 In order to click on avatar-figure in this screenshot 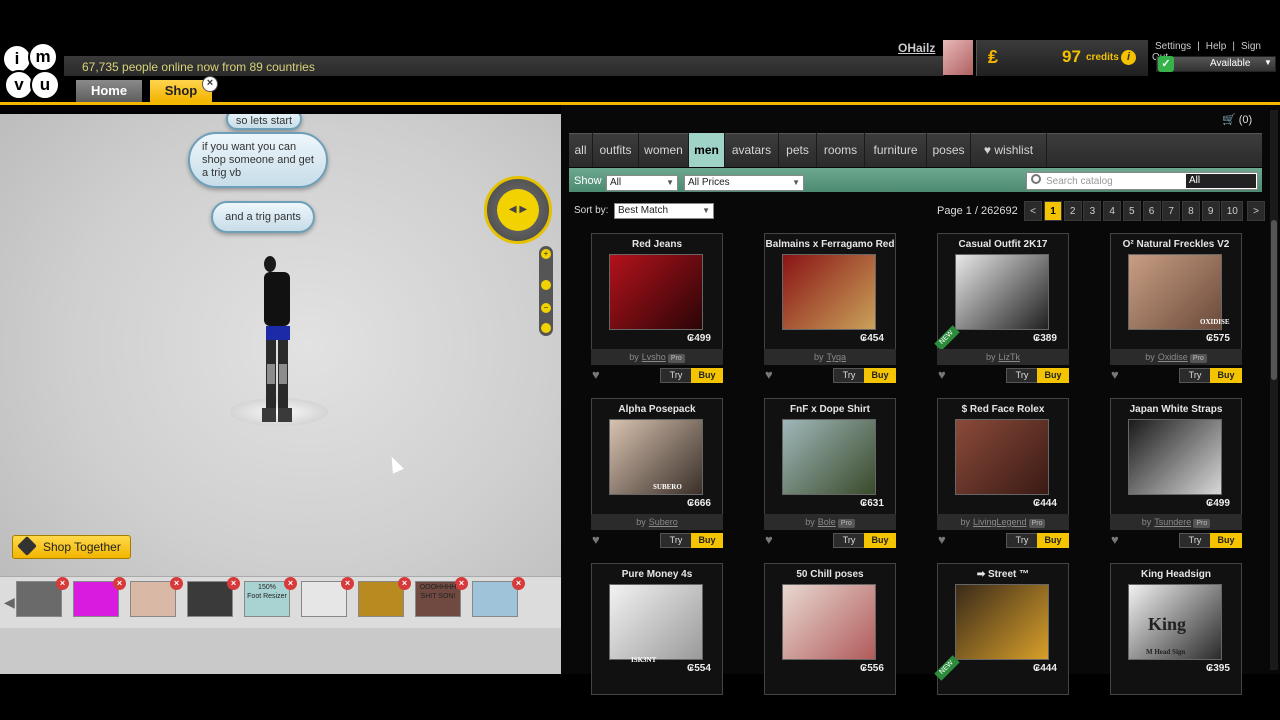, I will do `click(277, 340)`.